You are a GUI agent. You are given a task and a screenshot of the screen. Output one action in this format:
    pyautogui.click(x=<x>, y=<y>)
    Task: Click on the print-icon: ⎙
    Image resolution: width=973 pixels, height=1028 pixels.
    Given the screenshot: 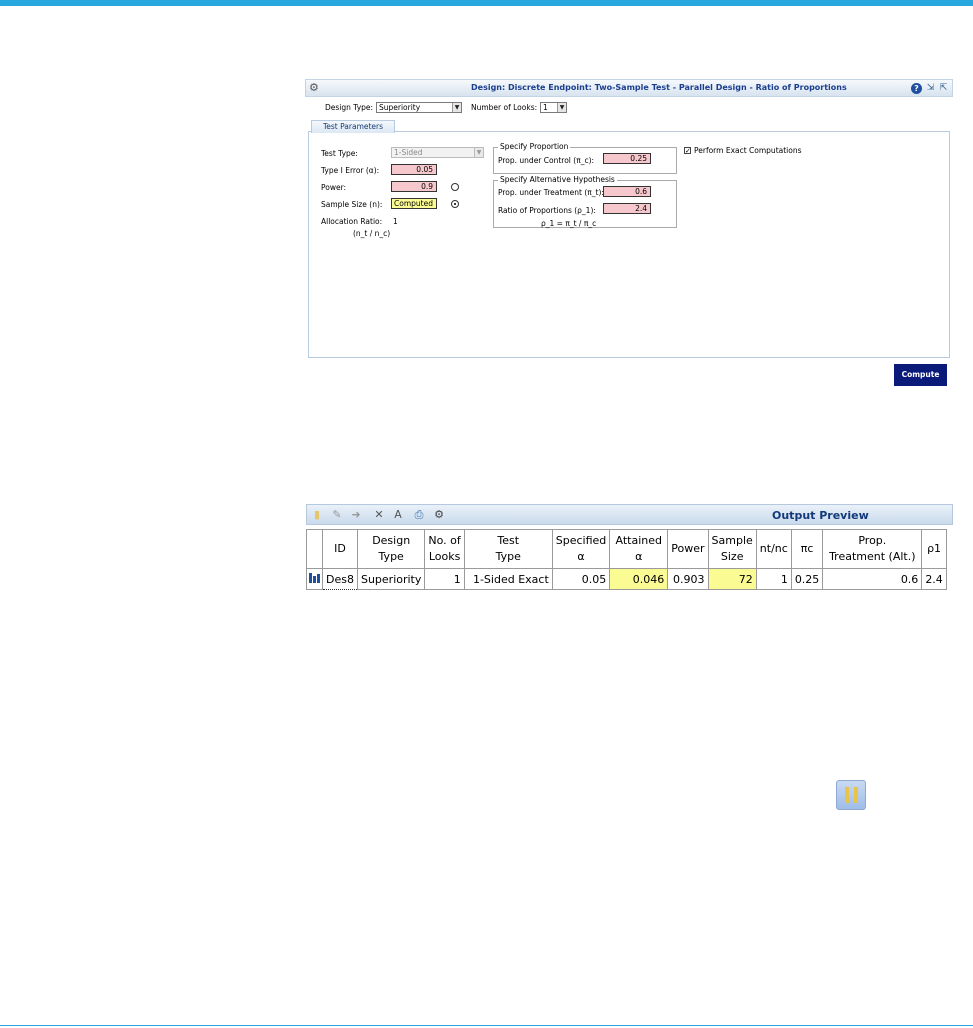 What is the action you would take?
    pyautogui.click(x=419, y=515)
    